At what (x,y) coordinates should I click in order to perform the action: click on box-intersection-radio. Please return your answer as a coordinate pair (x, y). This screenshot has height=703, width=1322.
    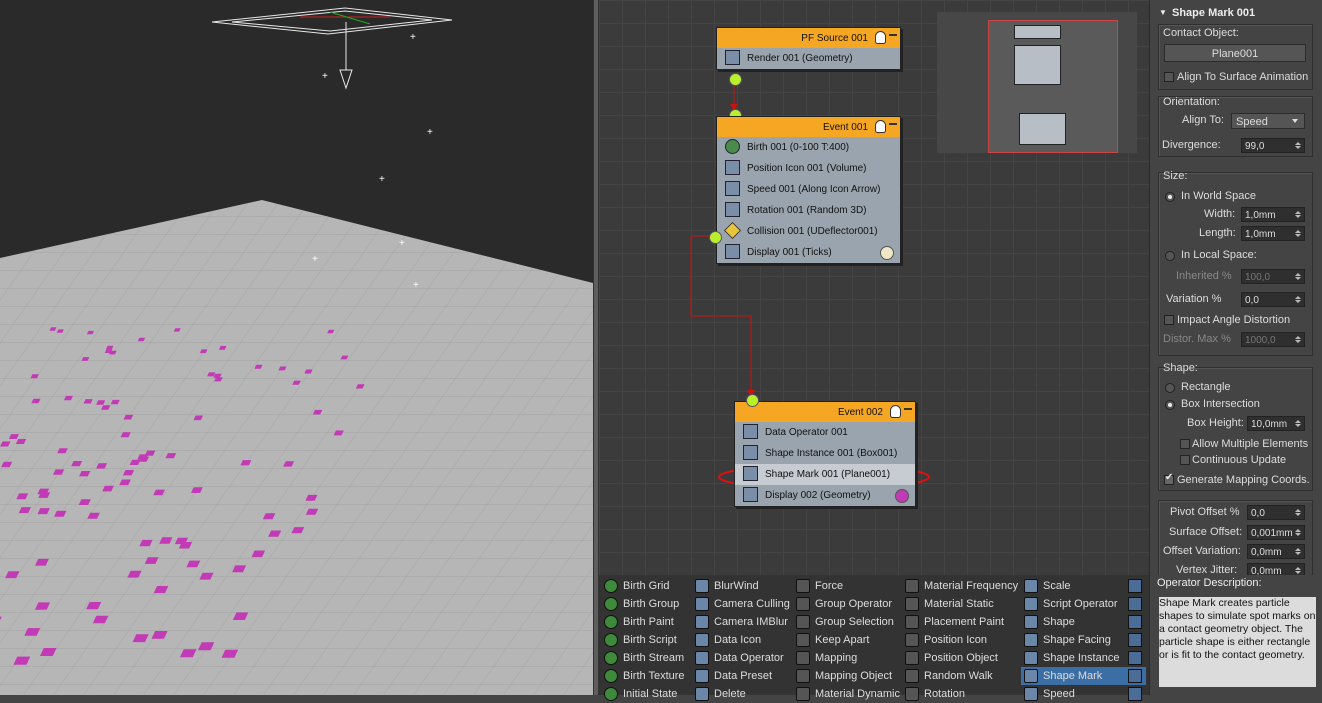
    Looking at the image, I should click on (1170, 405).